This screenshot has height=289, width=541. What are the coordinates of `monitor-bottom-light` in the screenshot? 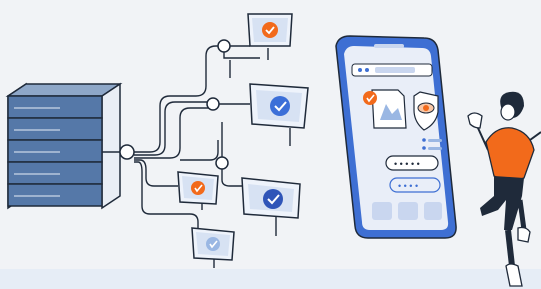 It's located at (213, 247).